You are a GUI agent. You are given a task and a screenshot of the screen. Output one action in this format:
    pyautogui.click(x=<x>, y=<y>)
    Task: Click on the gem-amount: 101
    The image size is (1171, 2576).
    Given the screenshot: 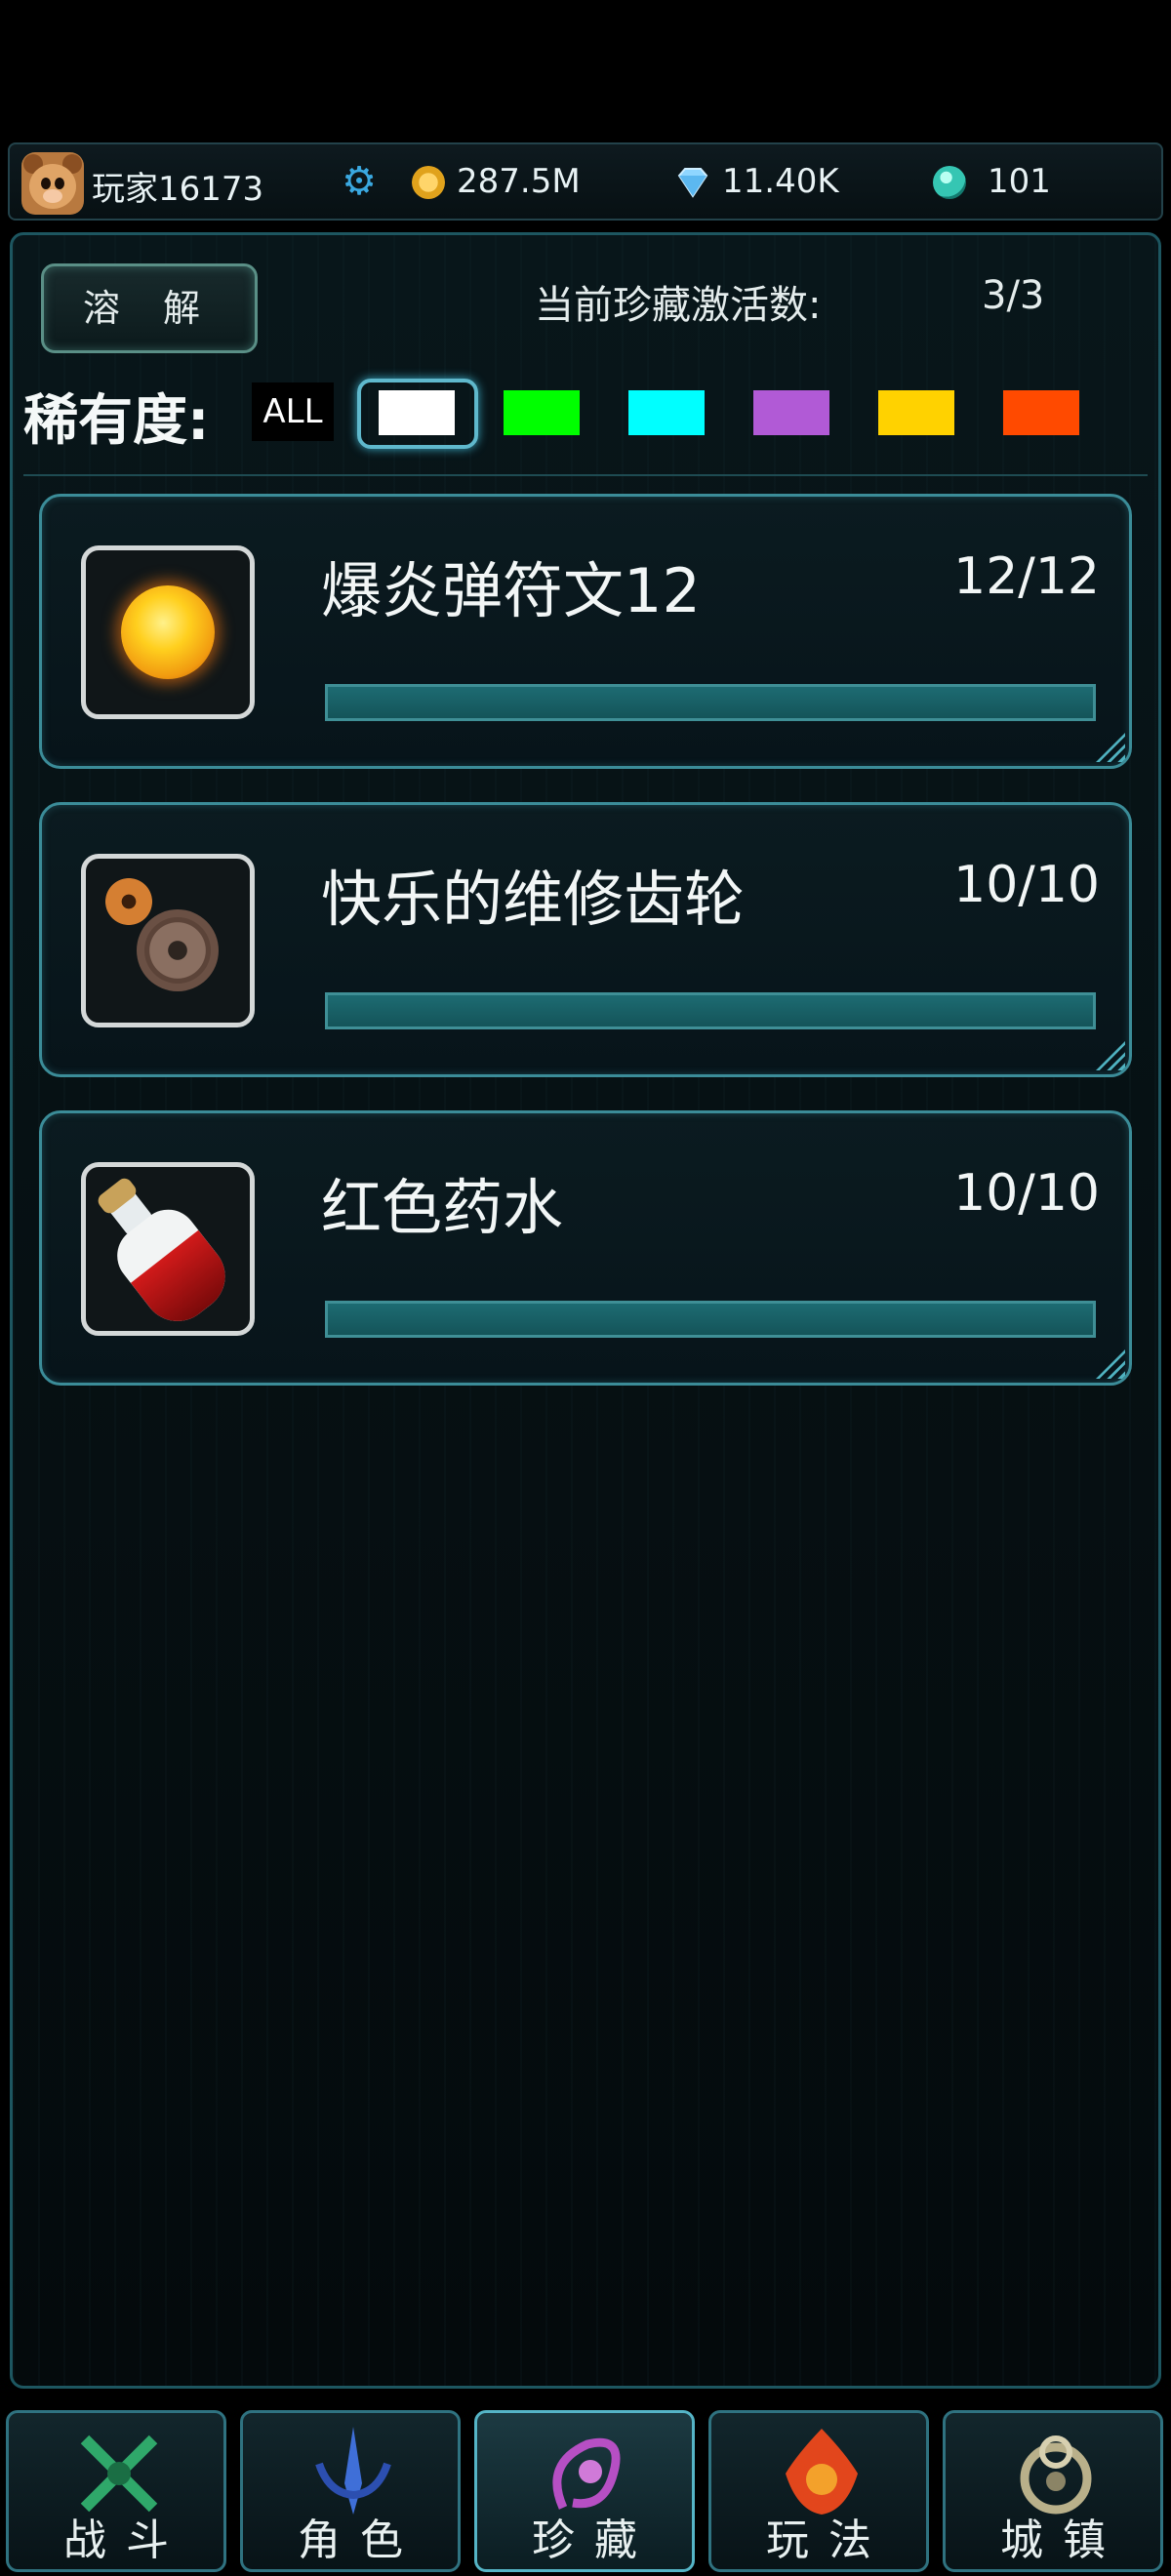 What is the action you would take?
    pyautogui.click(x=1019, y=181)
    